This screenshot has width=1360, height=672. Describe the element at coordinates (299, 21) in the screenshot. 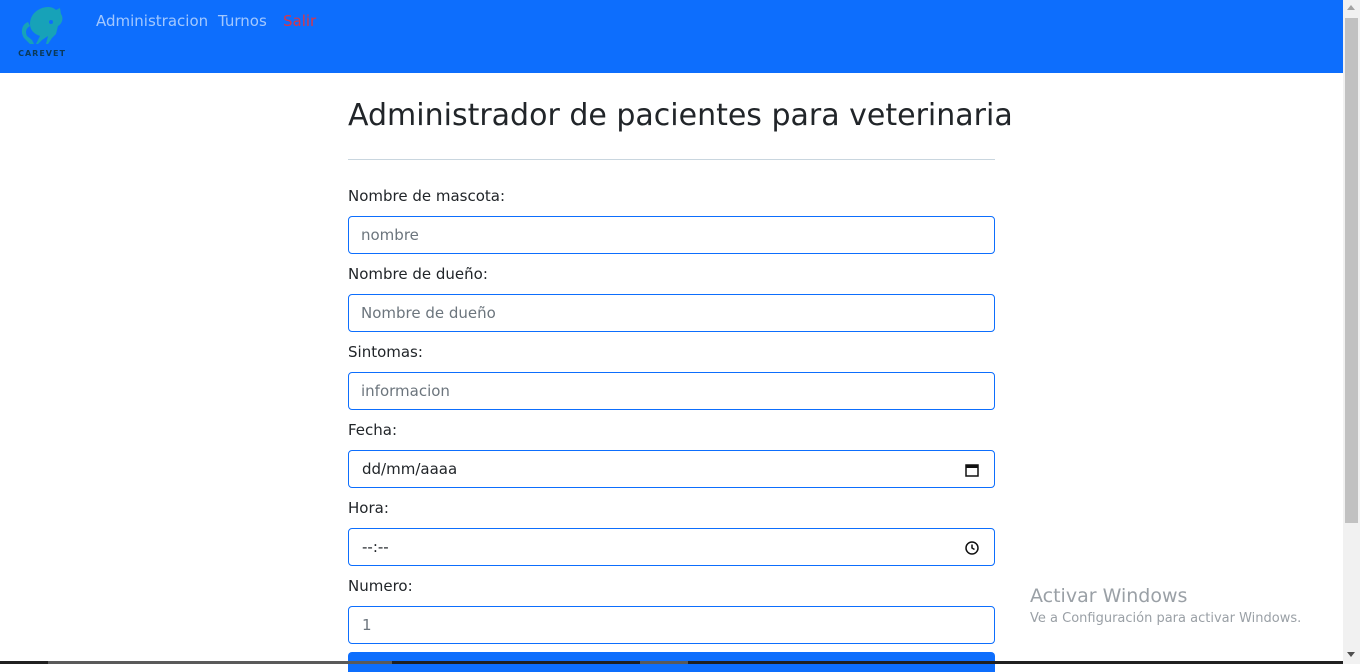

I see `nav-link-salir: Salir` at that location.